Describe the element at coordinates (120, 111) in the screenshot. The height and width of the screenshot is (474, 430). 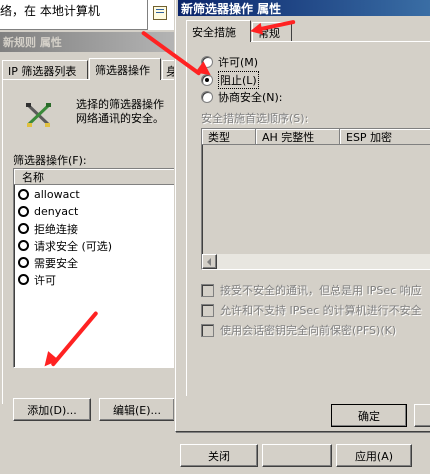
I see `rule-description: 选择的筛选器操作 网络通讯的安全。` at that location.